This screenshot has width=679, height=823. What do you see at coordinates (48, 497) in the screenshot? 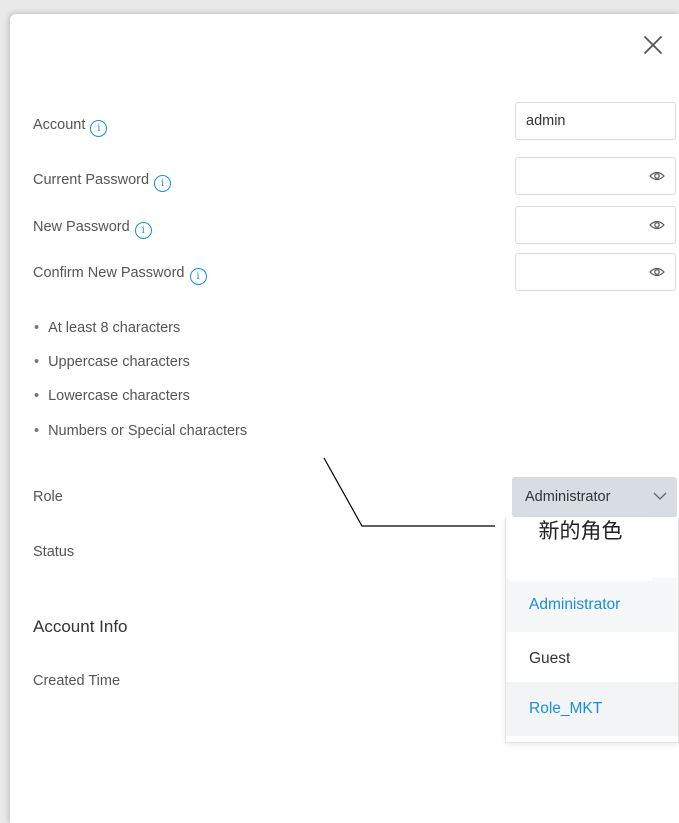
I see `role-label: Role` at bounding box center [48, 497].